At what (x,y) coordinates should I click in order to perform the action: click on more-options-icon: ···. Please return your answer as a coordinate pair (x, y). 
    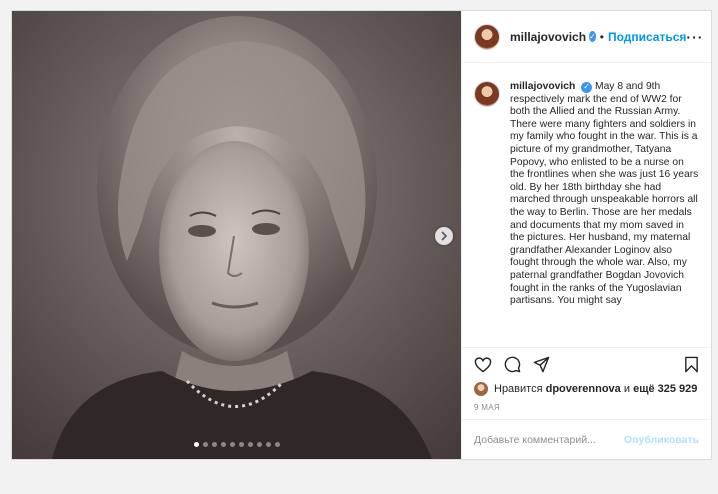
    Looking at the image, I should click on (694, 37).